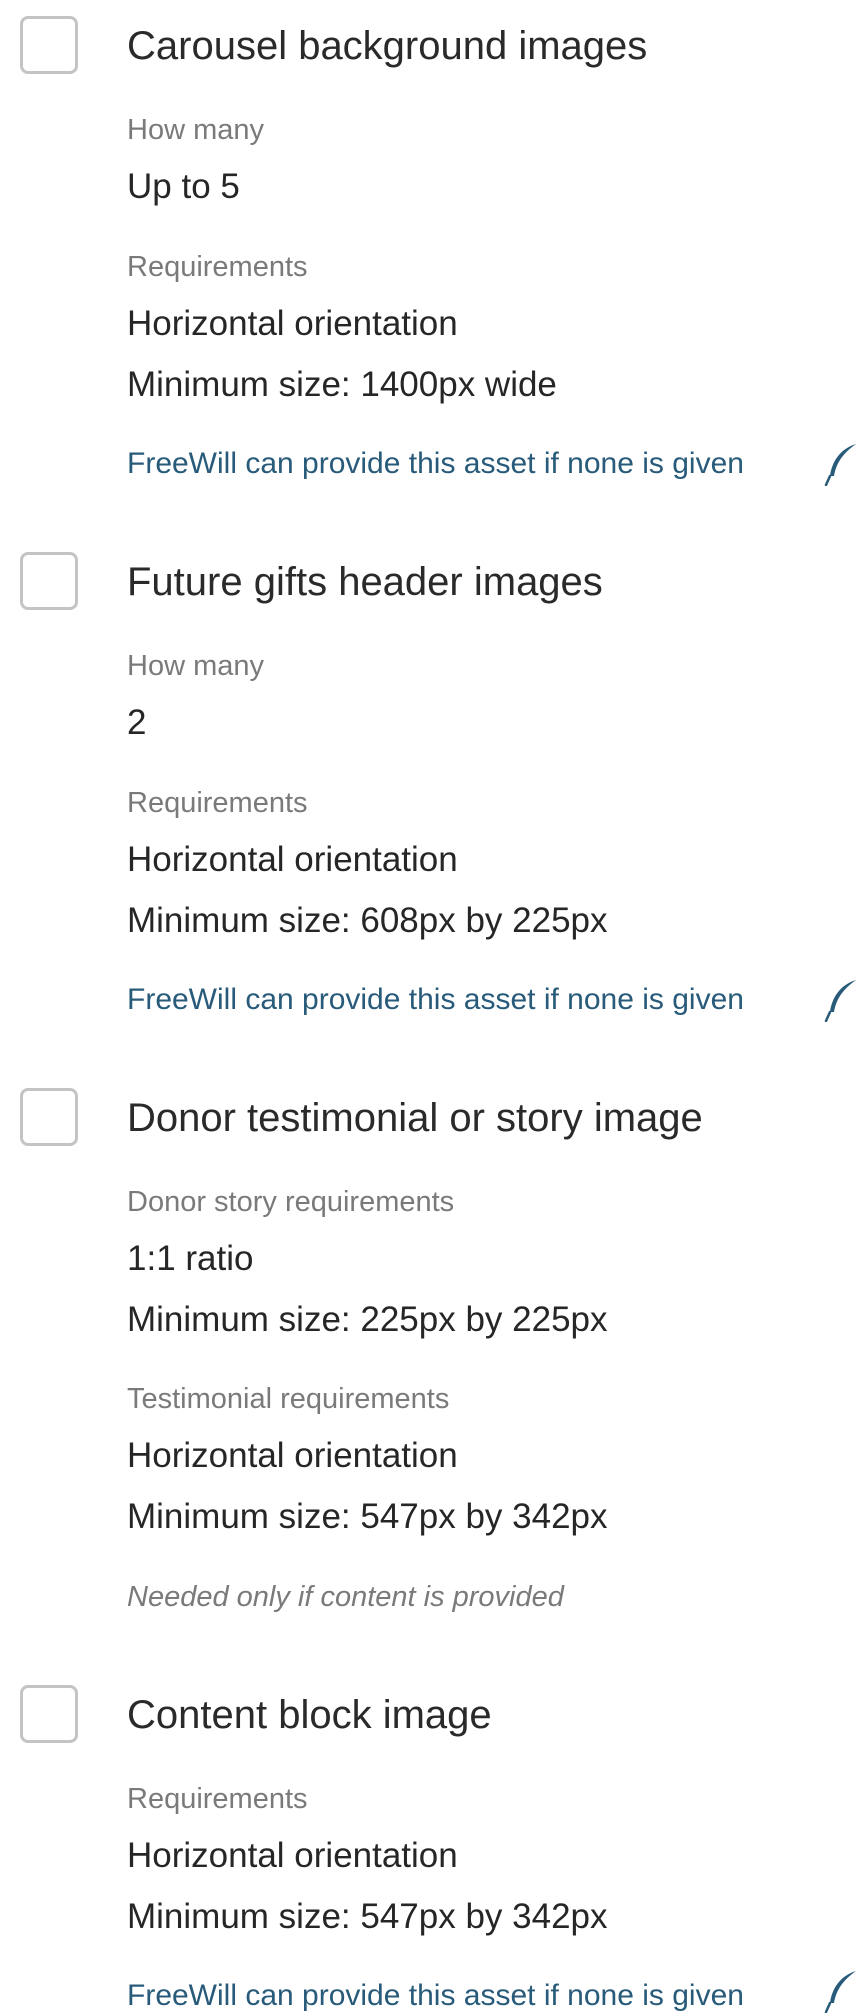 This screenshot has width=861, height=2014. What do you see at coordinates (415, 1118) in the screenshot?
I see `item-title: Donor testimonial or story image` at bounding box center [415, 1118].